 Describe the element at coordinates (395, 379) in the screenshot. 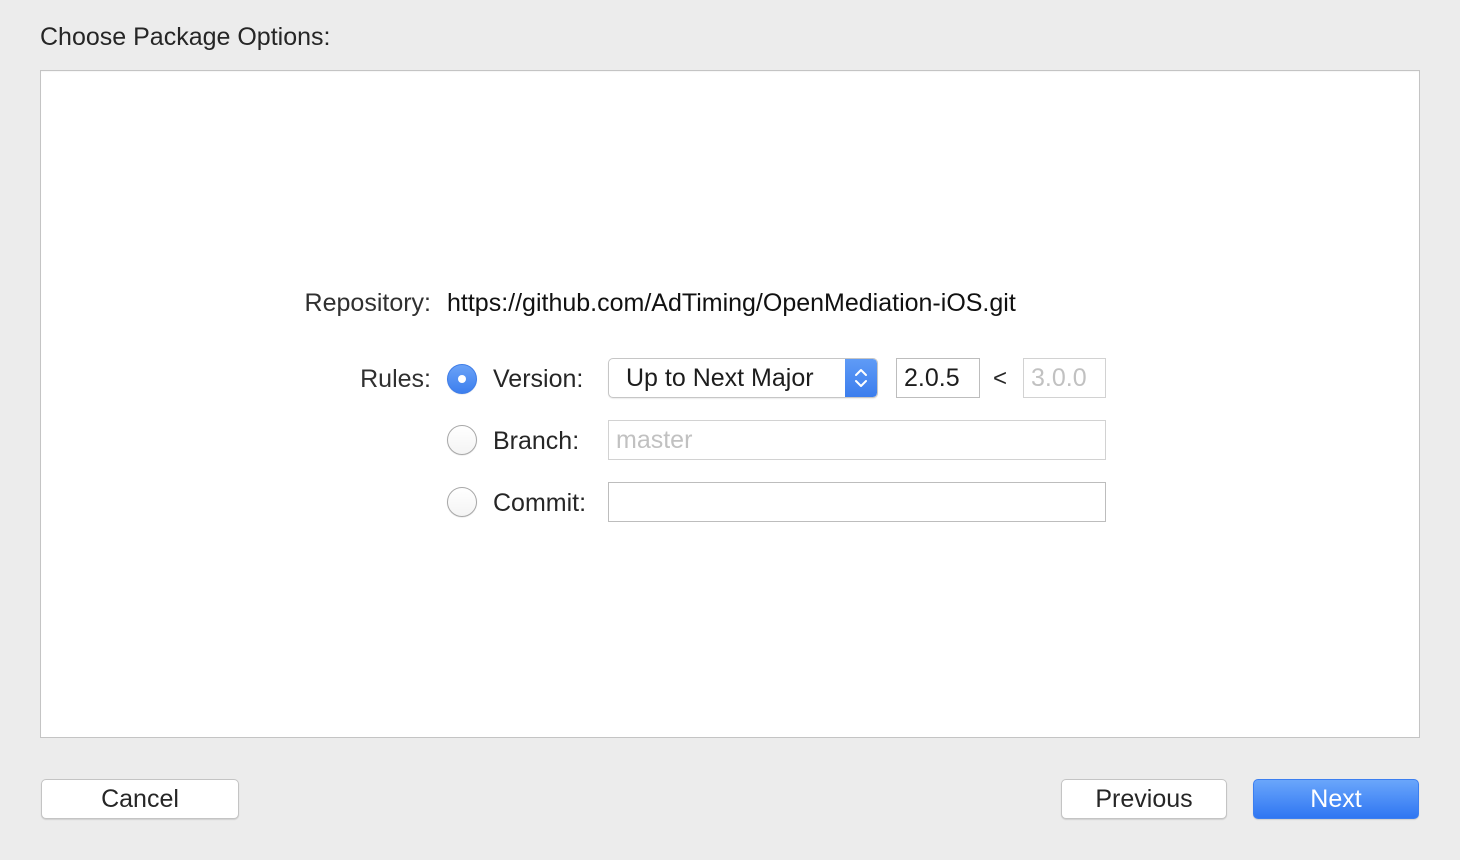

I see `rules-label: Rules:` at that location.